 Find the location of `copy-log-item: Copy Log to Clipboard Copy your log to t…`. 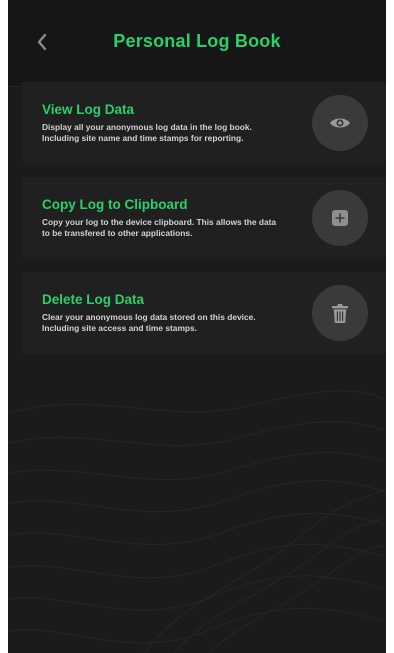

copy-log-item: Copy Log to Clipboard Copy your log to t… is located at coordinates (204, 218).